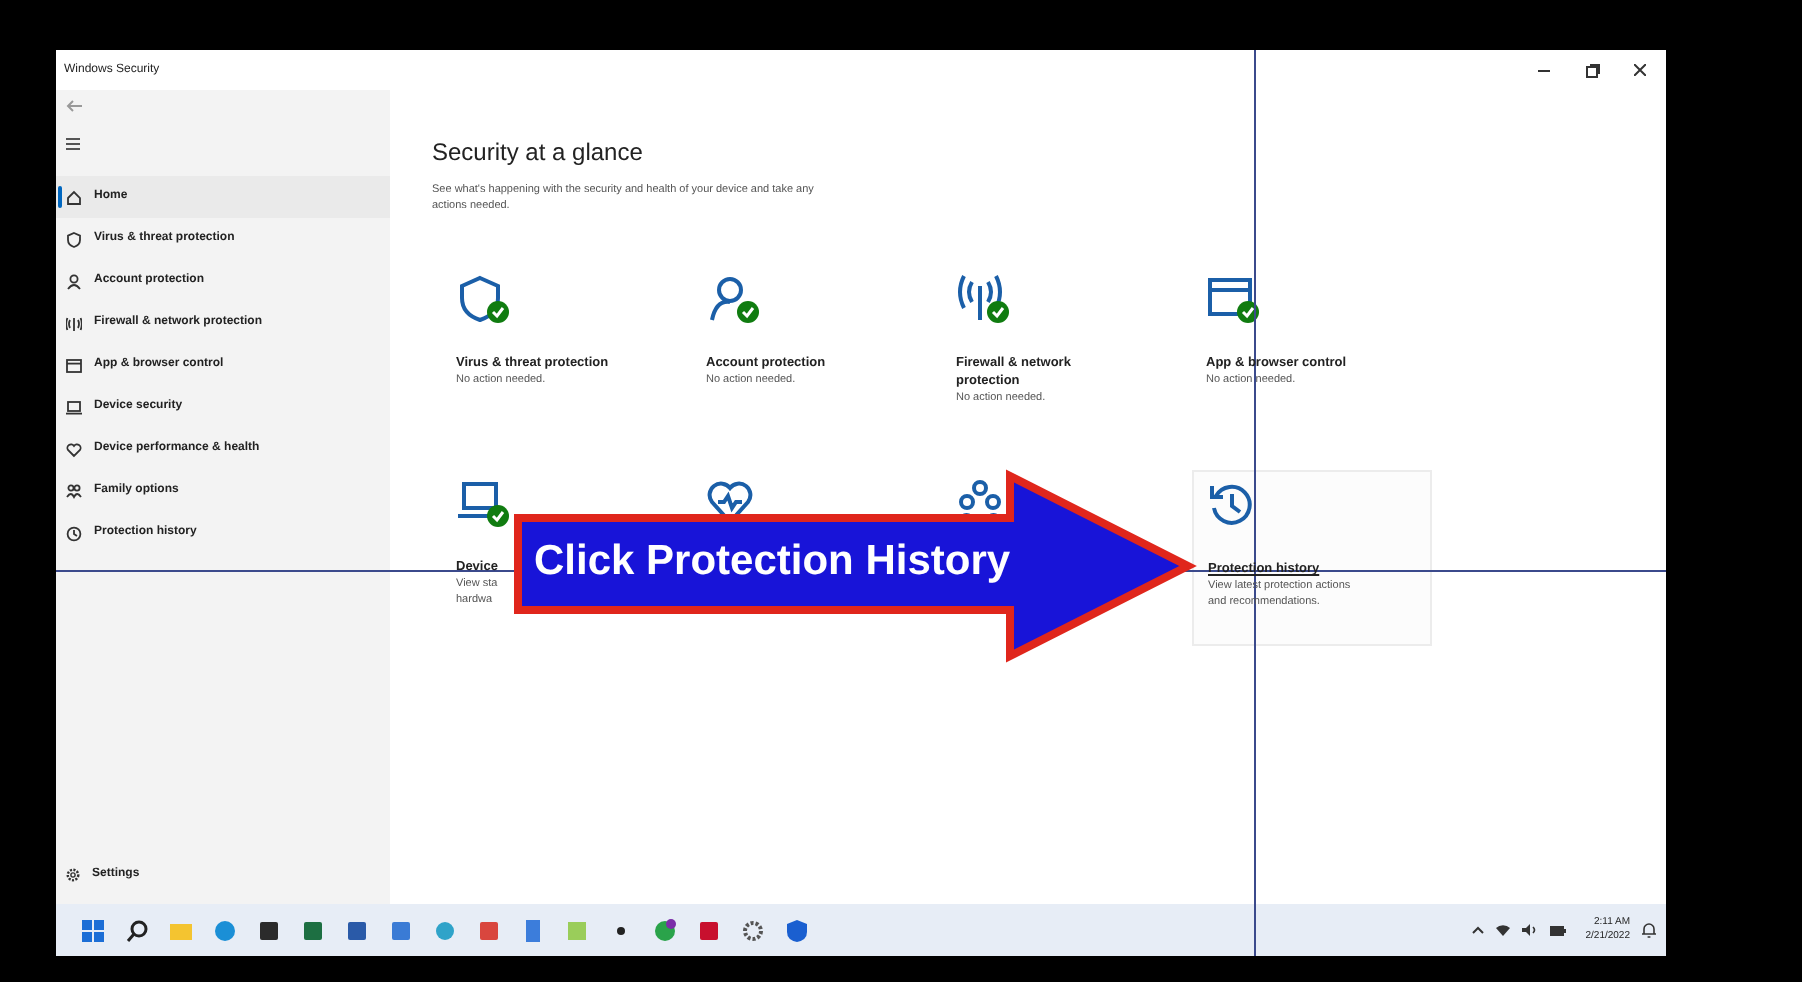 The image size is (1802, 982). Describe the element at coordinates (74, 281) in the screenshot. I see `person-icon` at that location.